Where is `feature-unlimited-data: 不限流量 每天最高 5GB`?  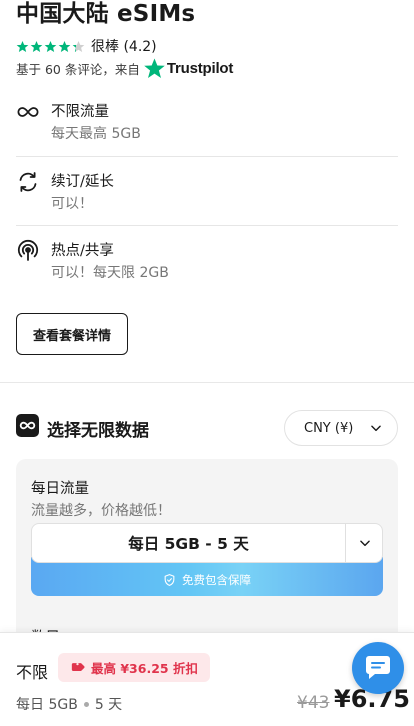
feature-unlimited-data: 不限流量 每天最高 5GB is located at coordinates (207, 123).